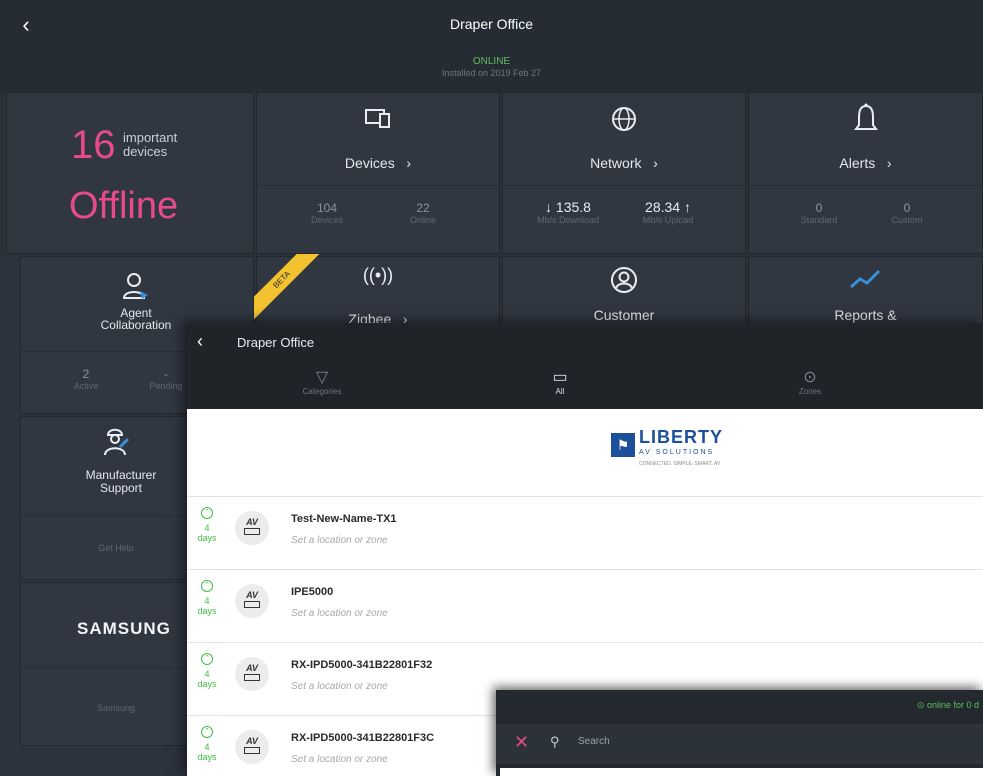  I want to click on chevron-left-icon: ‹, so click(200, 341).